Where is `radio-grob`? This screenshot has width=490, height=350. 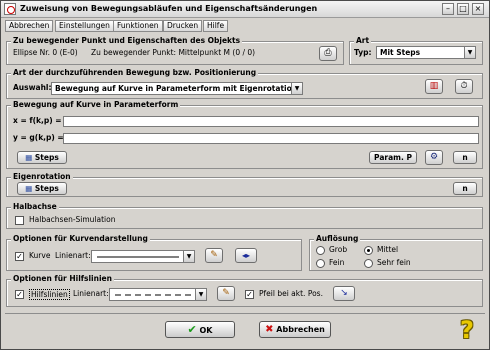 radio-grob is located at coordinates (320, 250).